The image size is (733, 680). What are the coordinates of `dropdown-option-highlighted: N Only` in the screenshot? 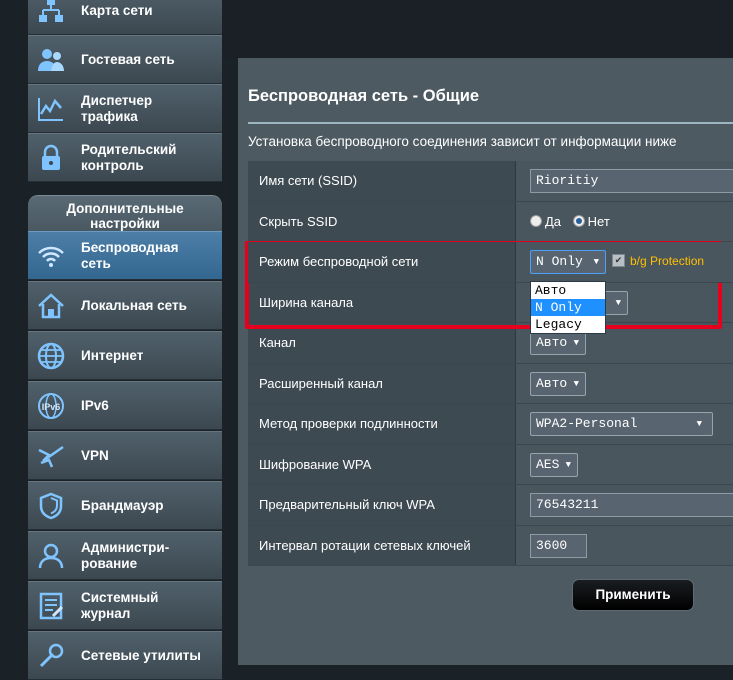 It's located at (568, 307).